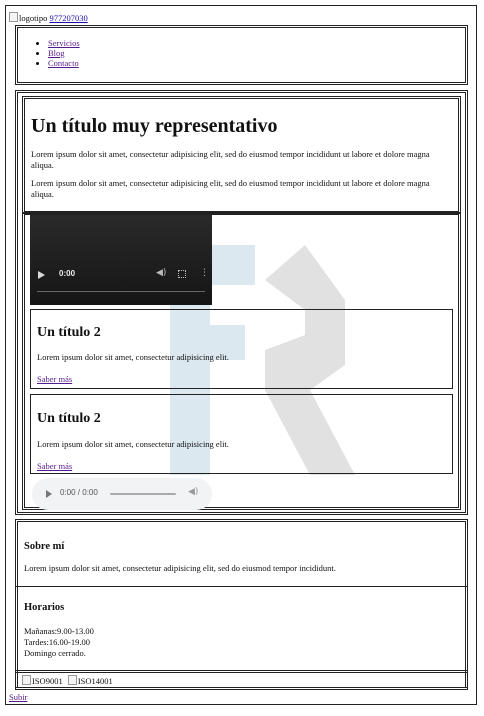 The width and height of the screenshot is (484, 716). What do you see at coordinates (68, 18) in the screenshot?
I see `phone-link: 977207030` at bounding box center [68, 18].